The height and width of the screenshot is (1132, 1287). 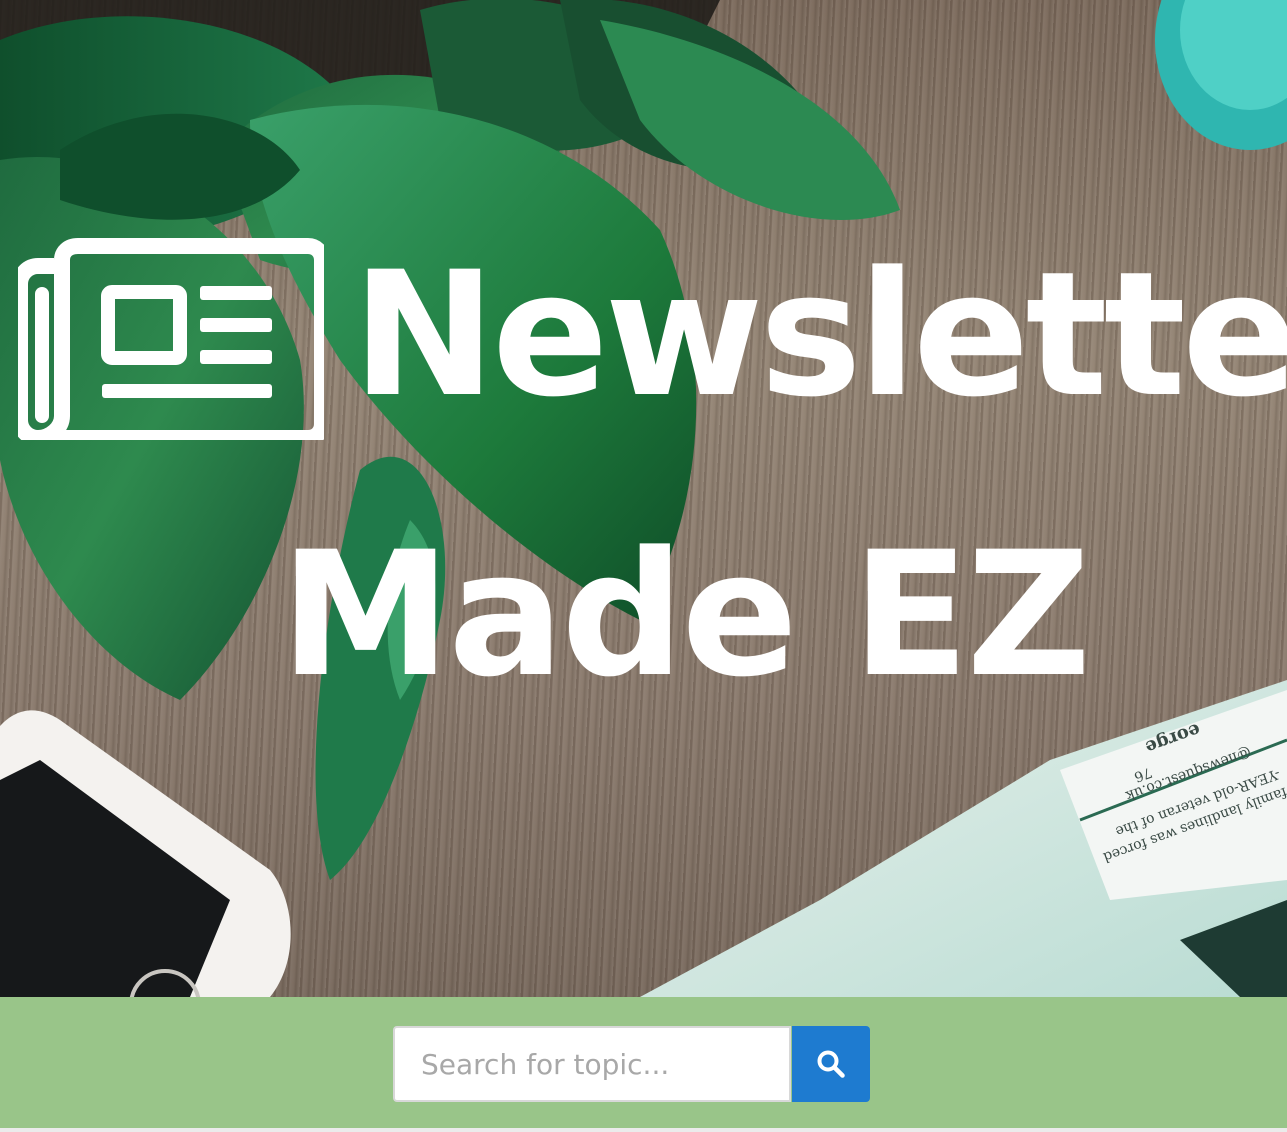 I want to click on search-icon, so click(x=831, y=1064).